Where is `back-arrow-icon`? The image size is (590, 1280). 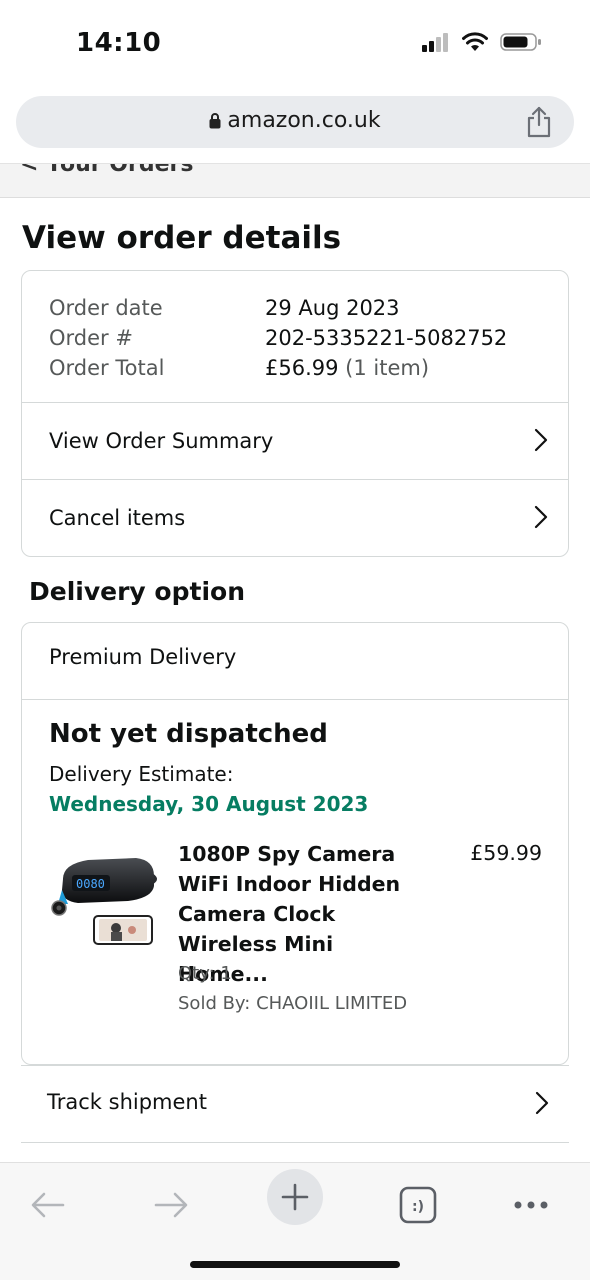
back-arrow-icon is located at coordinates (48, 1205).